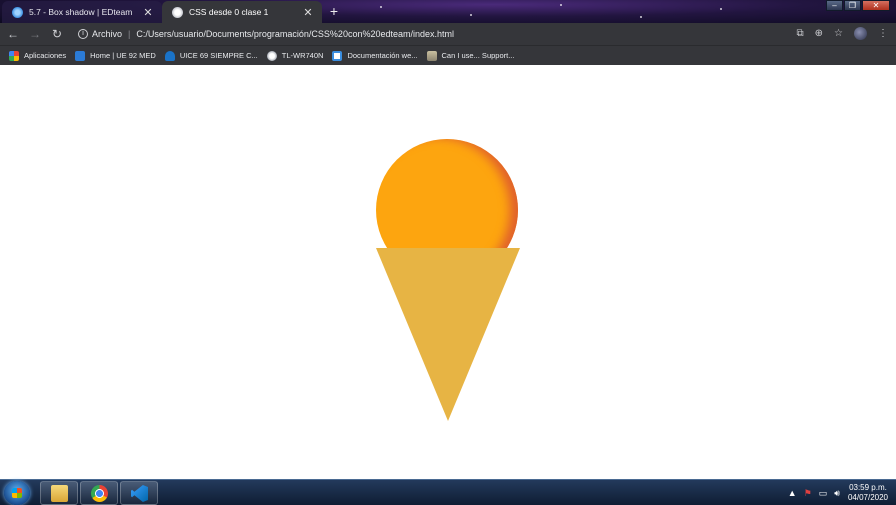 This screenshot has width=896, height=505. What do you see at coordinates (876, 5) in the screenshot?
I see `close-window-button: ✕` at bounding box center [876, 5].